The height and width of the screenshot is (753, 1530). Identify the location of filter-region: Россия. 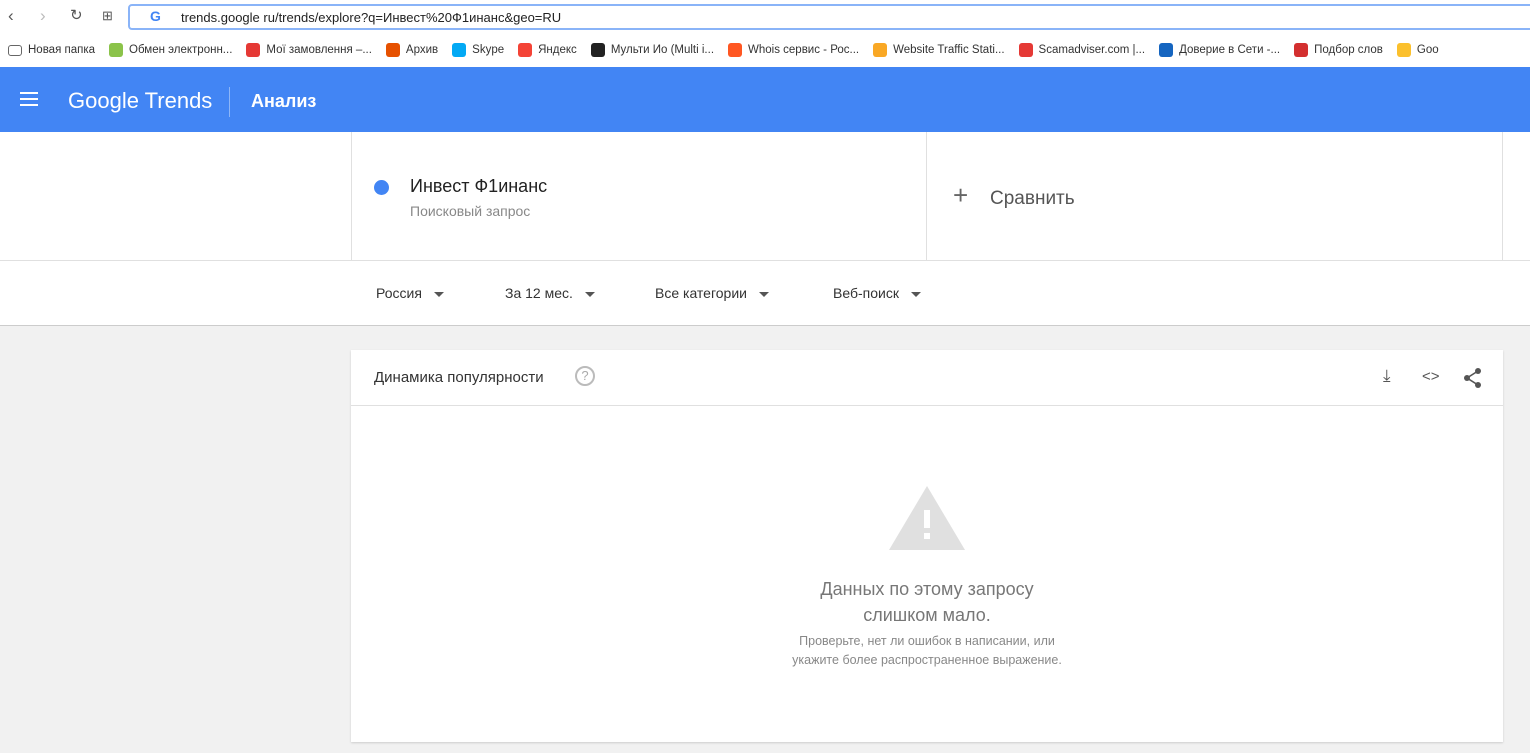
(410, 293).